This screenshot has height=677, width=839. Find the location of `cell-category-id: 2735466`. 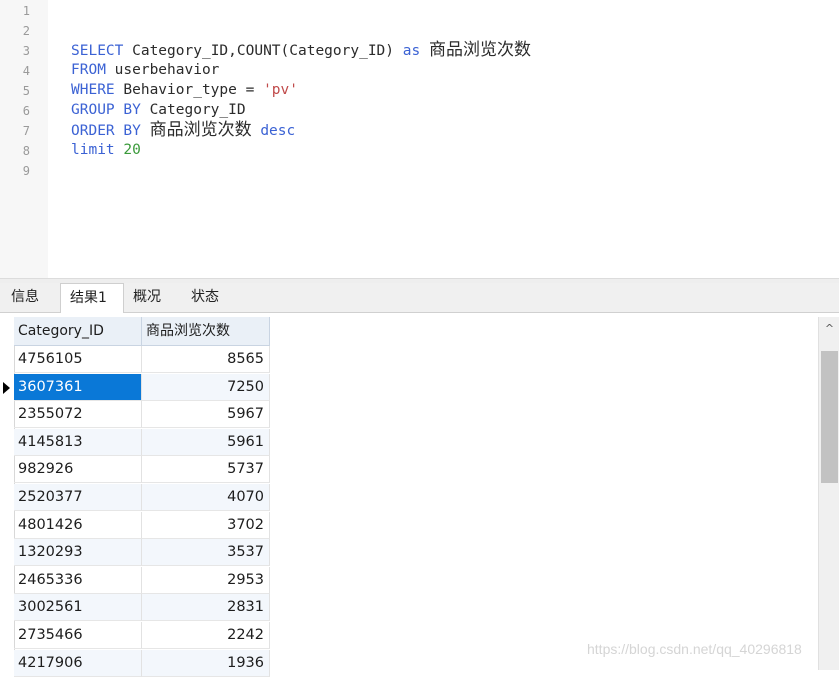

cell-category-id: 2735466 is located at coordinates (78, 635).